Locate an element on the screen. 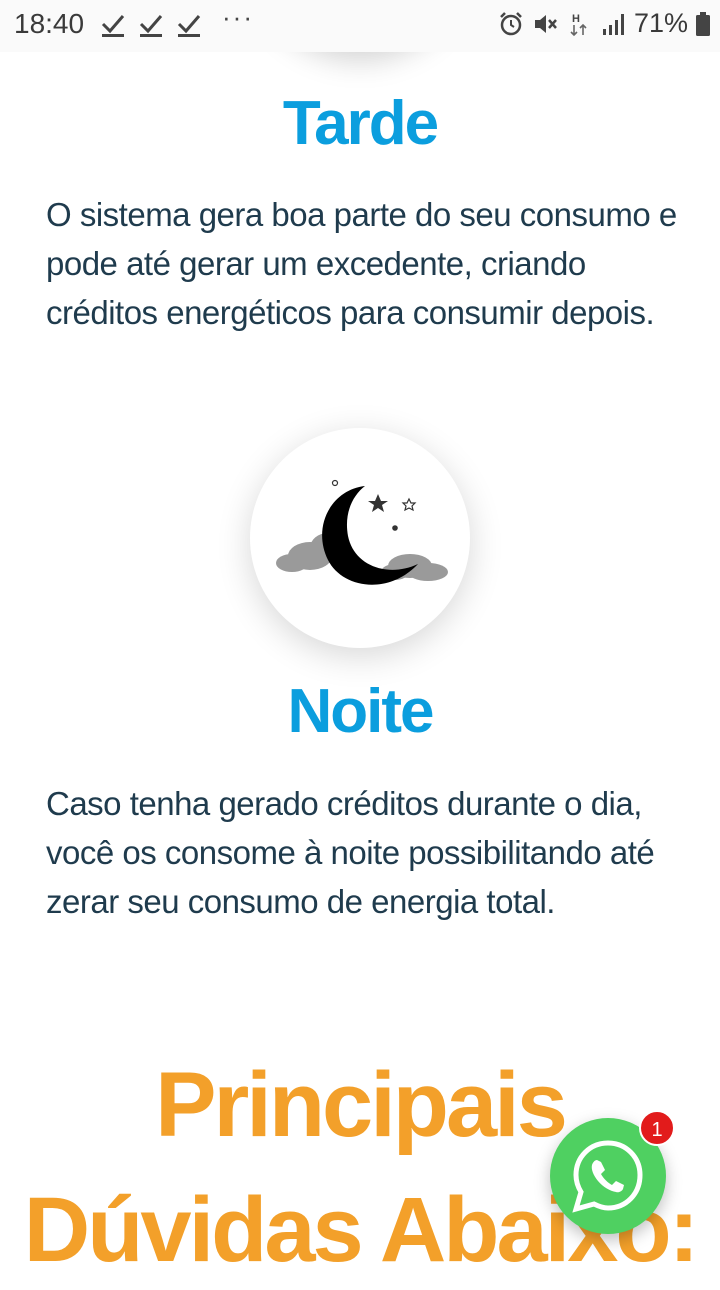 This screenshot has height=1290, width=720. night-title: Noite is located at coordinates (361, 711).